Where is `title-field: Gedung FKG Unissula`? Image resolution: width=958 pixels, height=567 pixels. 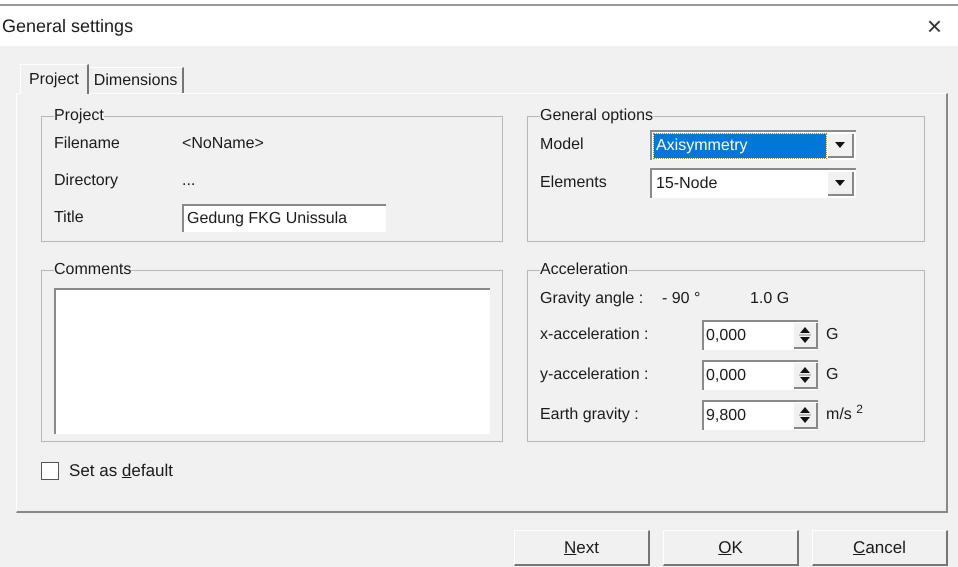
title-field: Gedung FKG Unissula is located at coordinates (284, 218).